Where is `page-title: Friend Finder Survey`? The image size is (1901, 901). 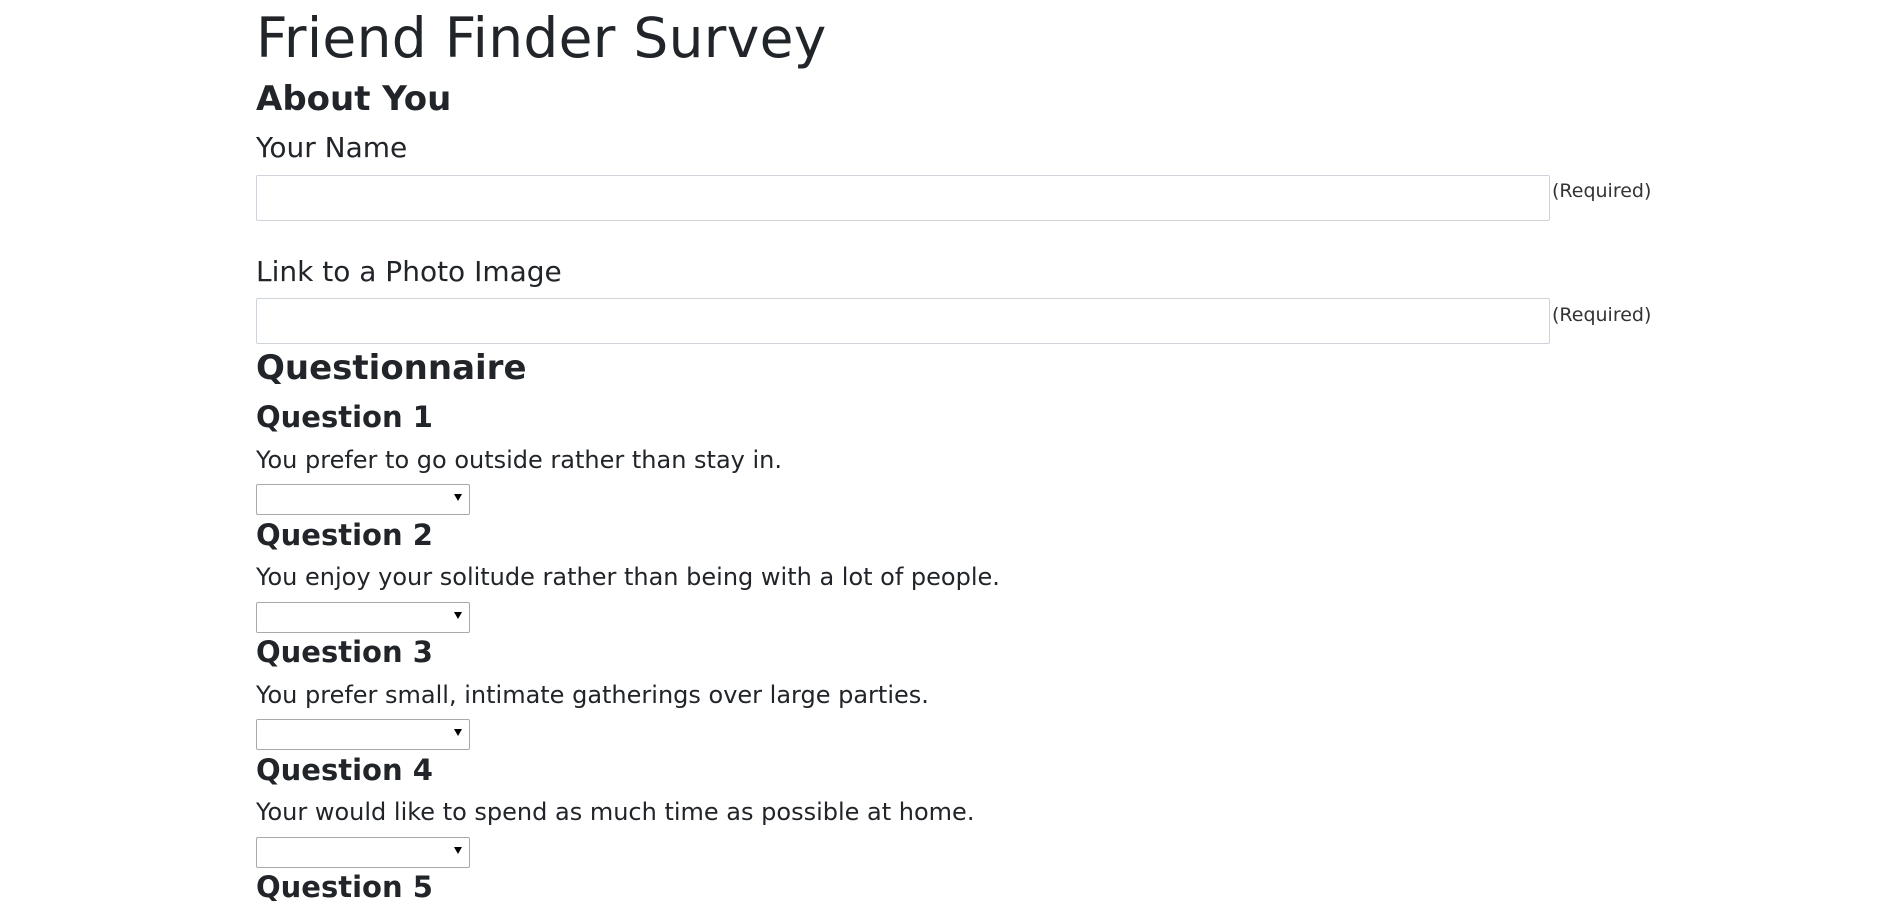 page-title: Friend Finder Survey is located at coordinates (541, 38).